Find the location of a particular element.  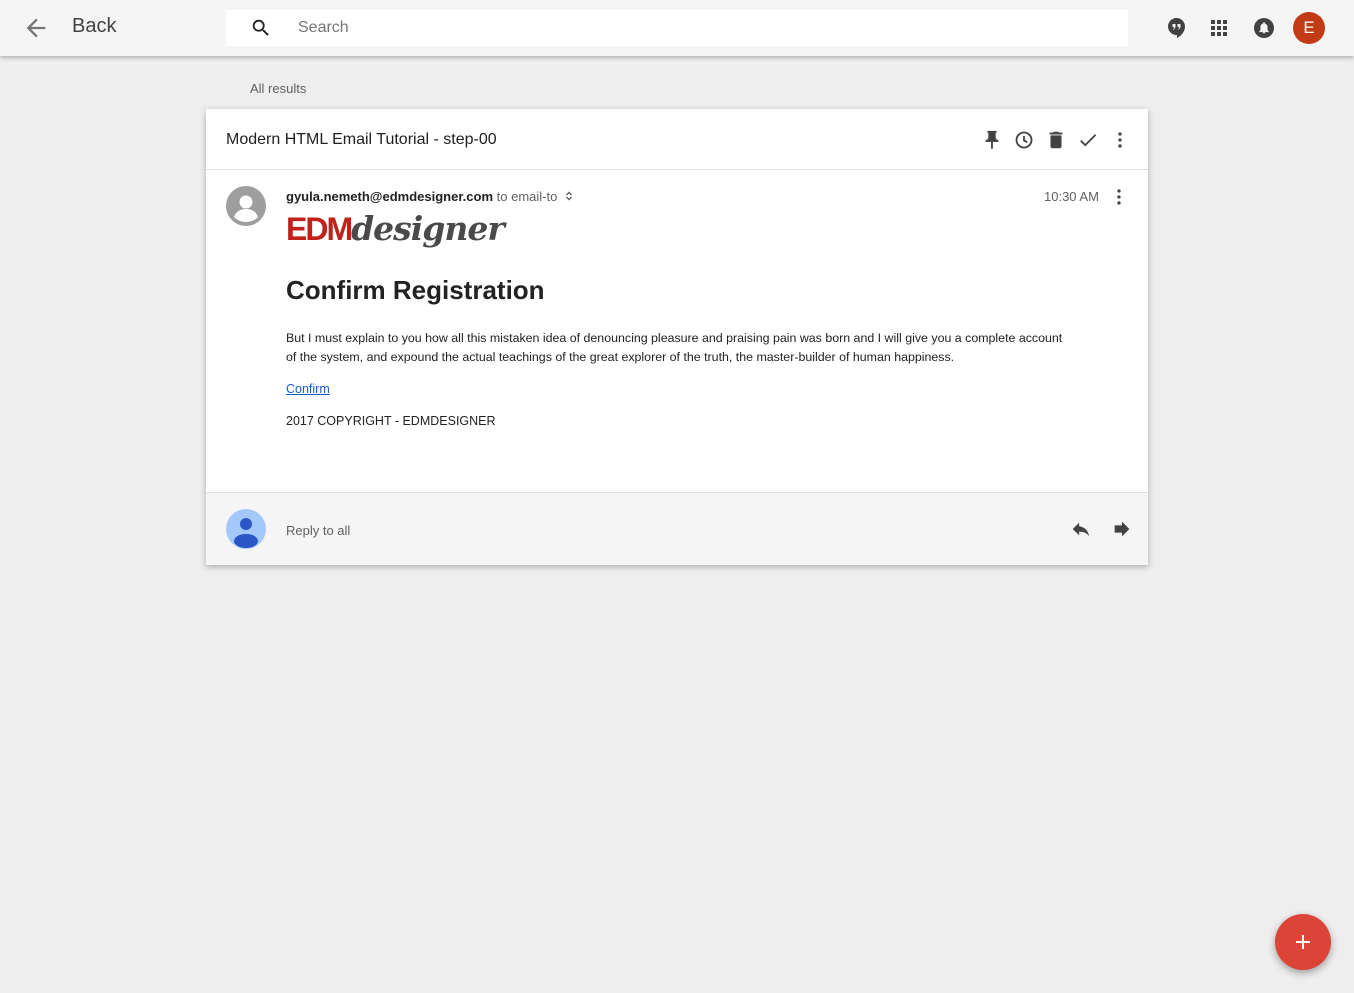

plus-icon is located at coordinates (1303, 942).